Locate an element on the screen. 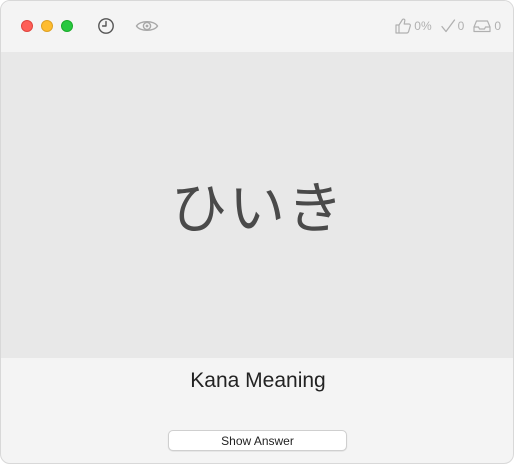 Image resolution: width=514 pixels, height=464 pixels. inbox-stat: 0 is located at coordinates (486, 26).